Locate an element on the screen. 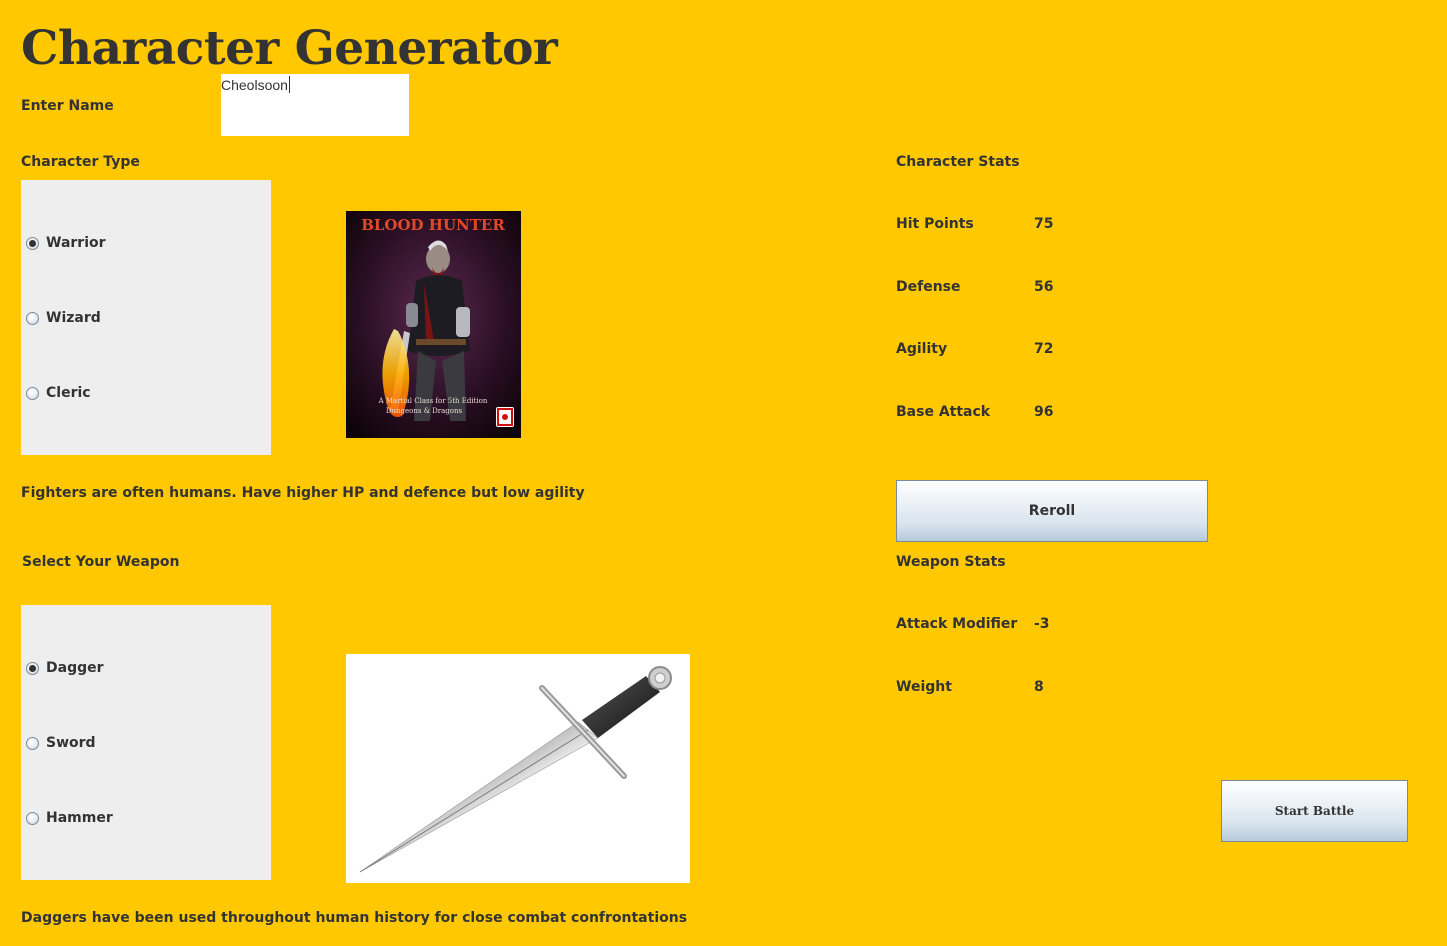 The height and width of the screenshot is (946, 1447). stat-value-hit-points: 75 is located at coordinates (1044, 224).